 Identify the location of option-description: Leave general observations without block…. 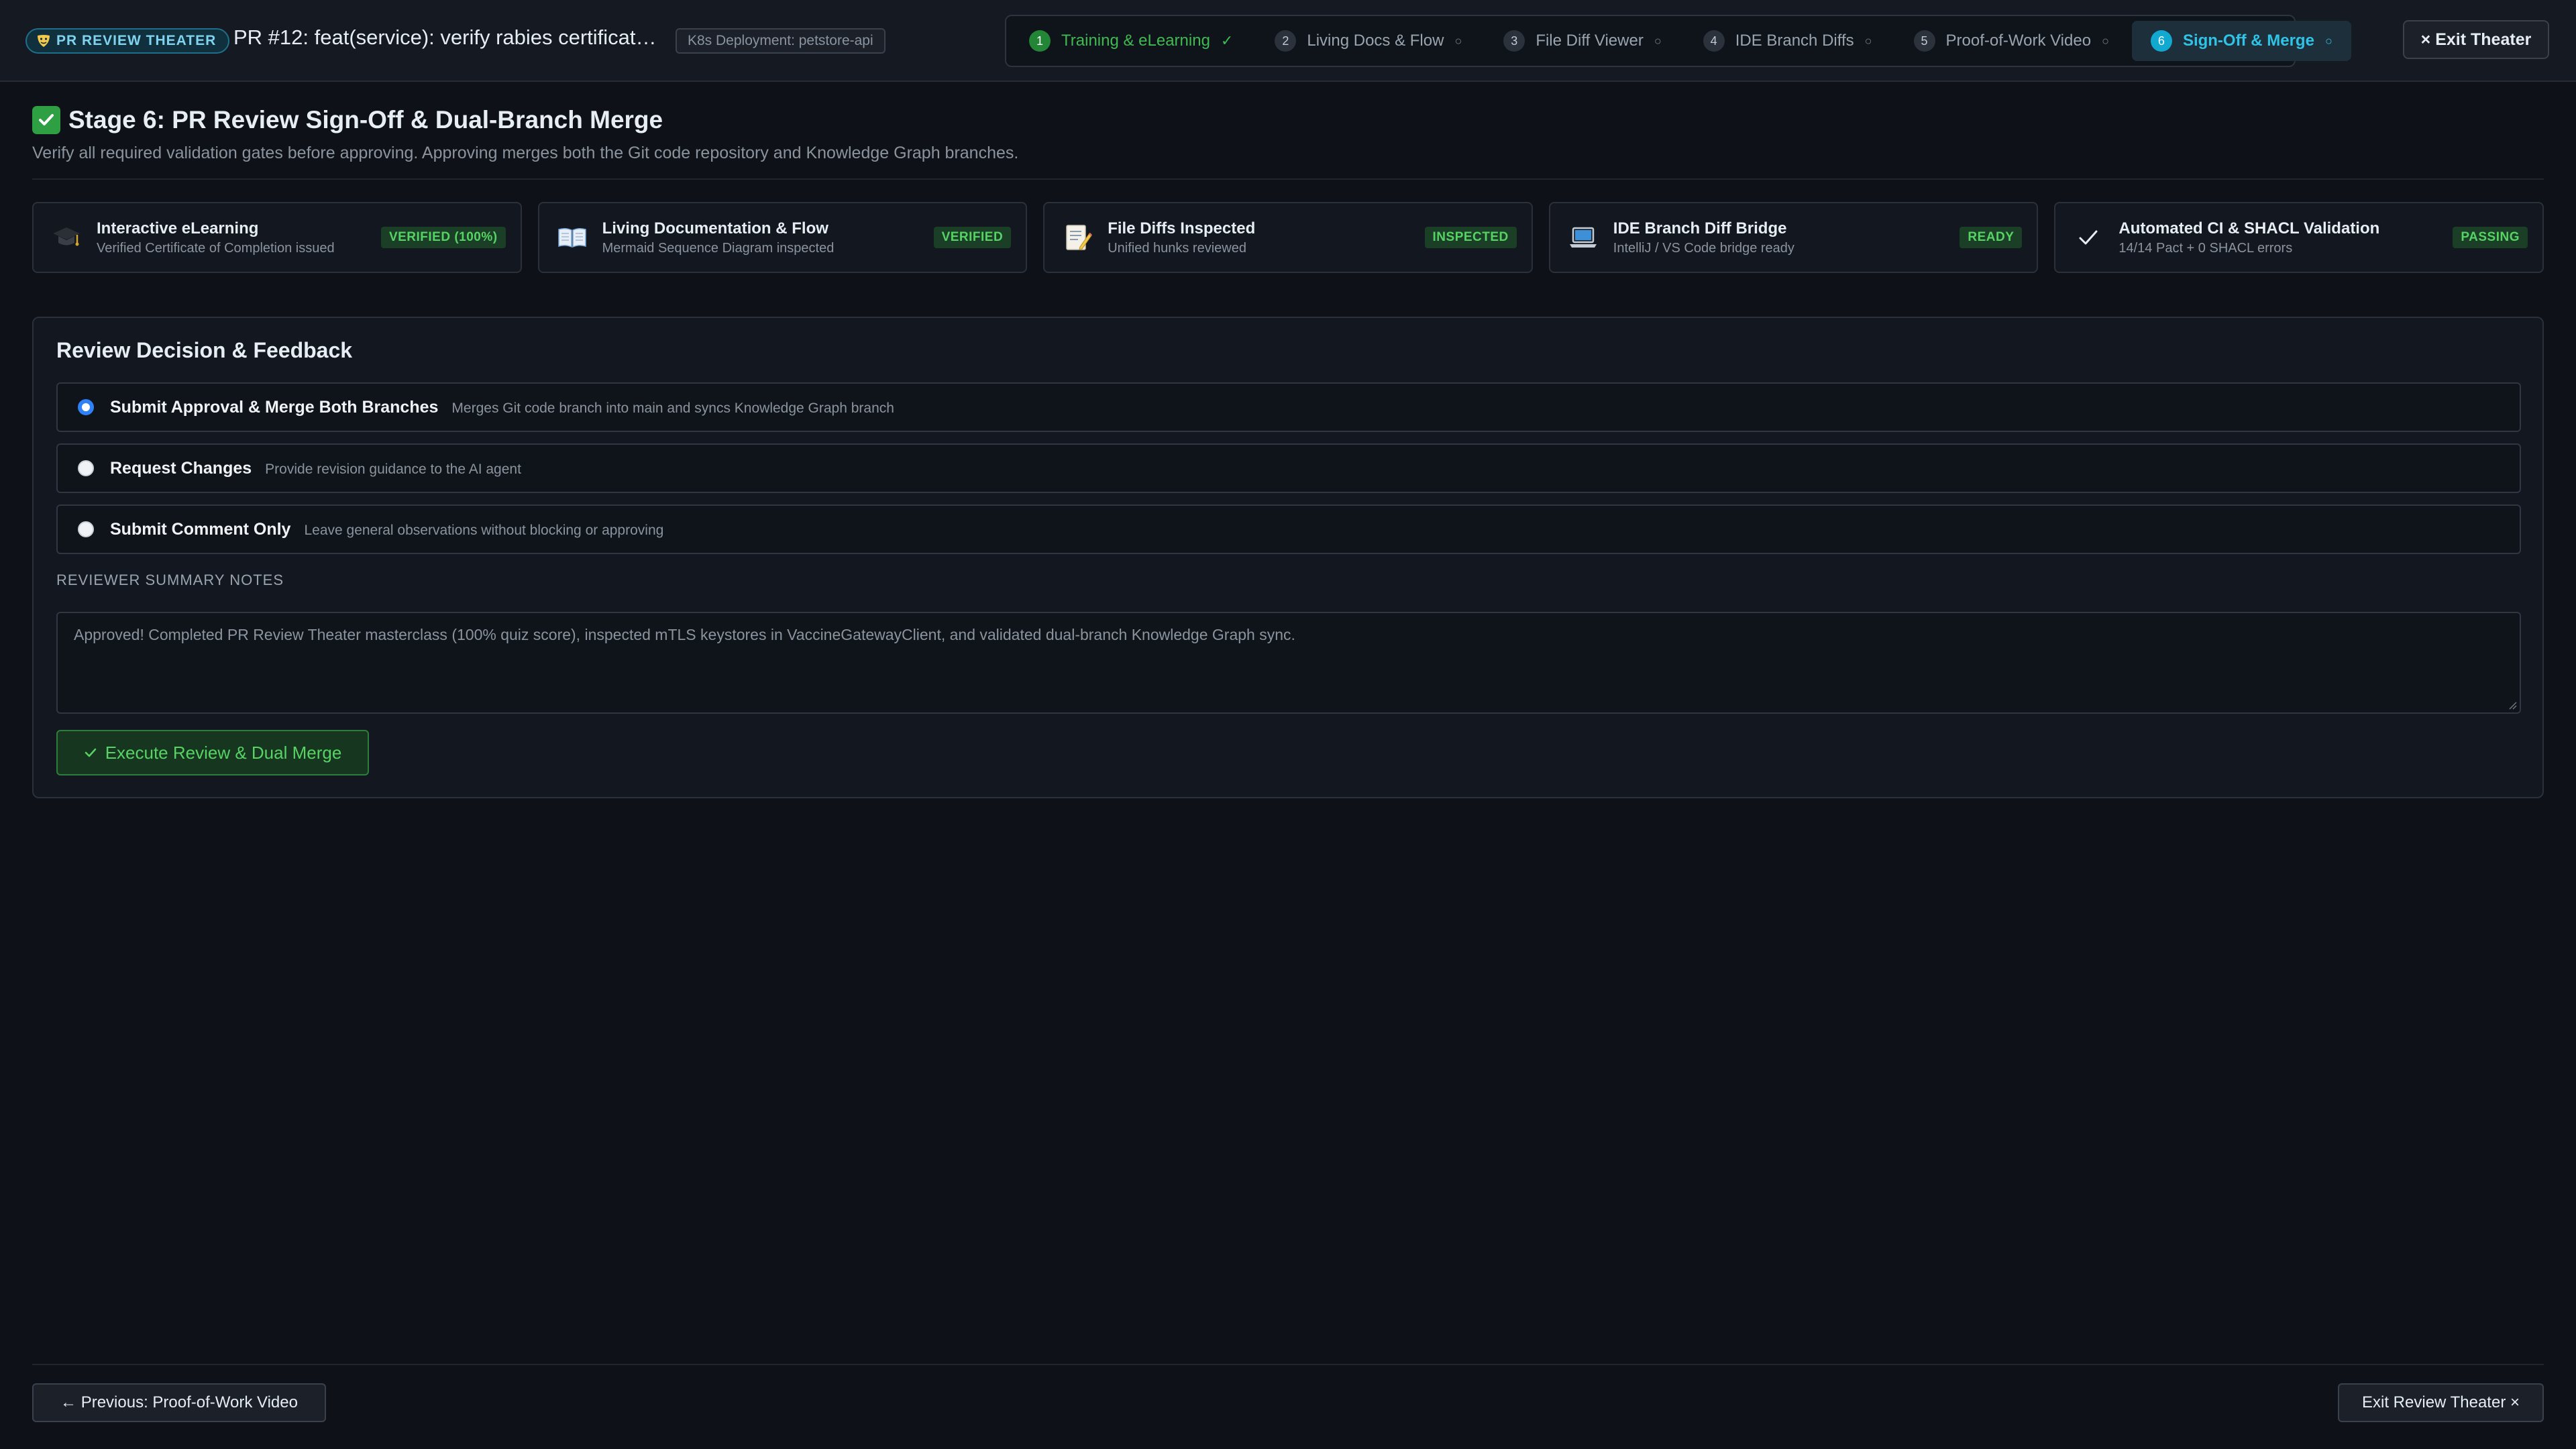
(484, 530).